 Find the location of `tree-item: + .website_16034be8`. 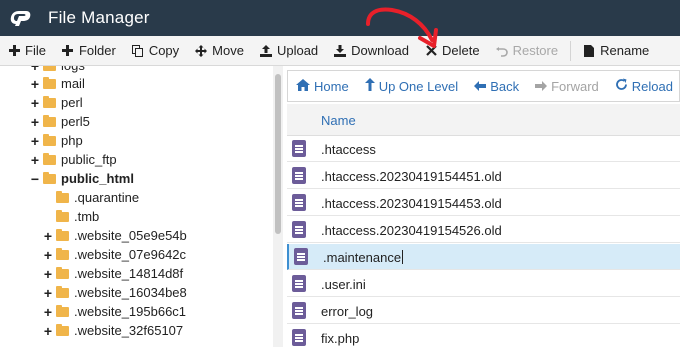

tree-item: + .website_16034be8 is located at coordinates (115, 292).